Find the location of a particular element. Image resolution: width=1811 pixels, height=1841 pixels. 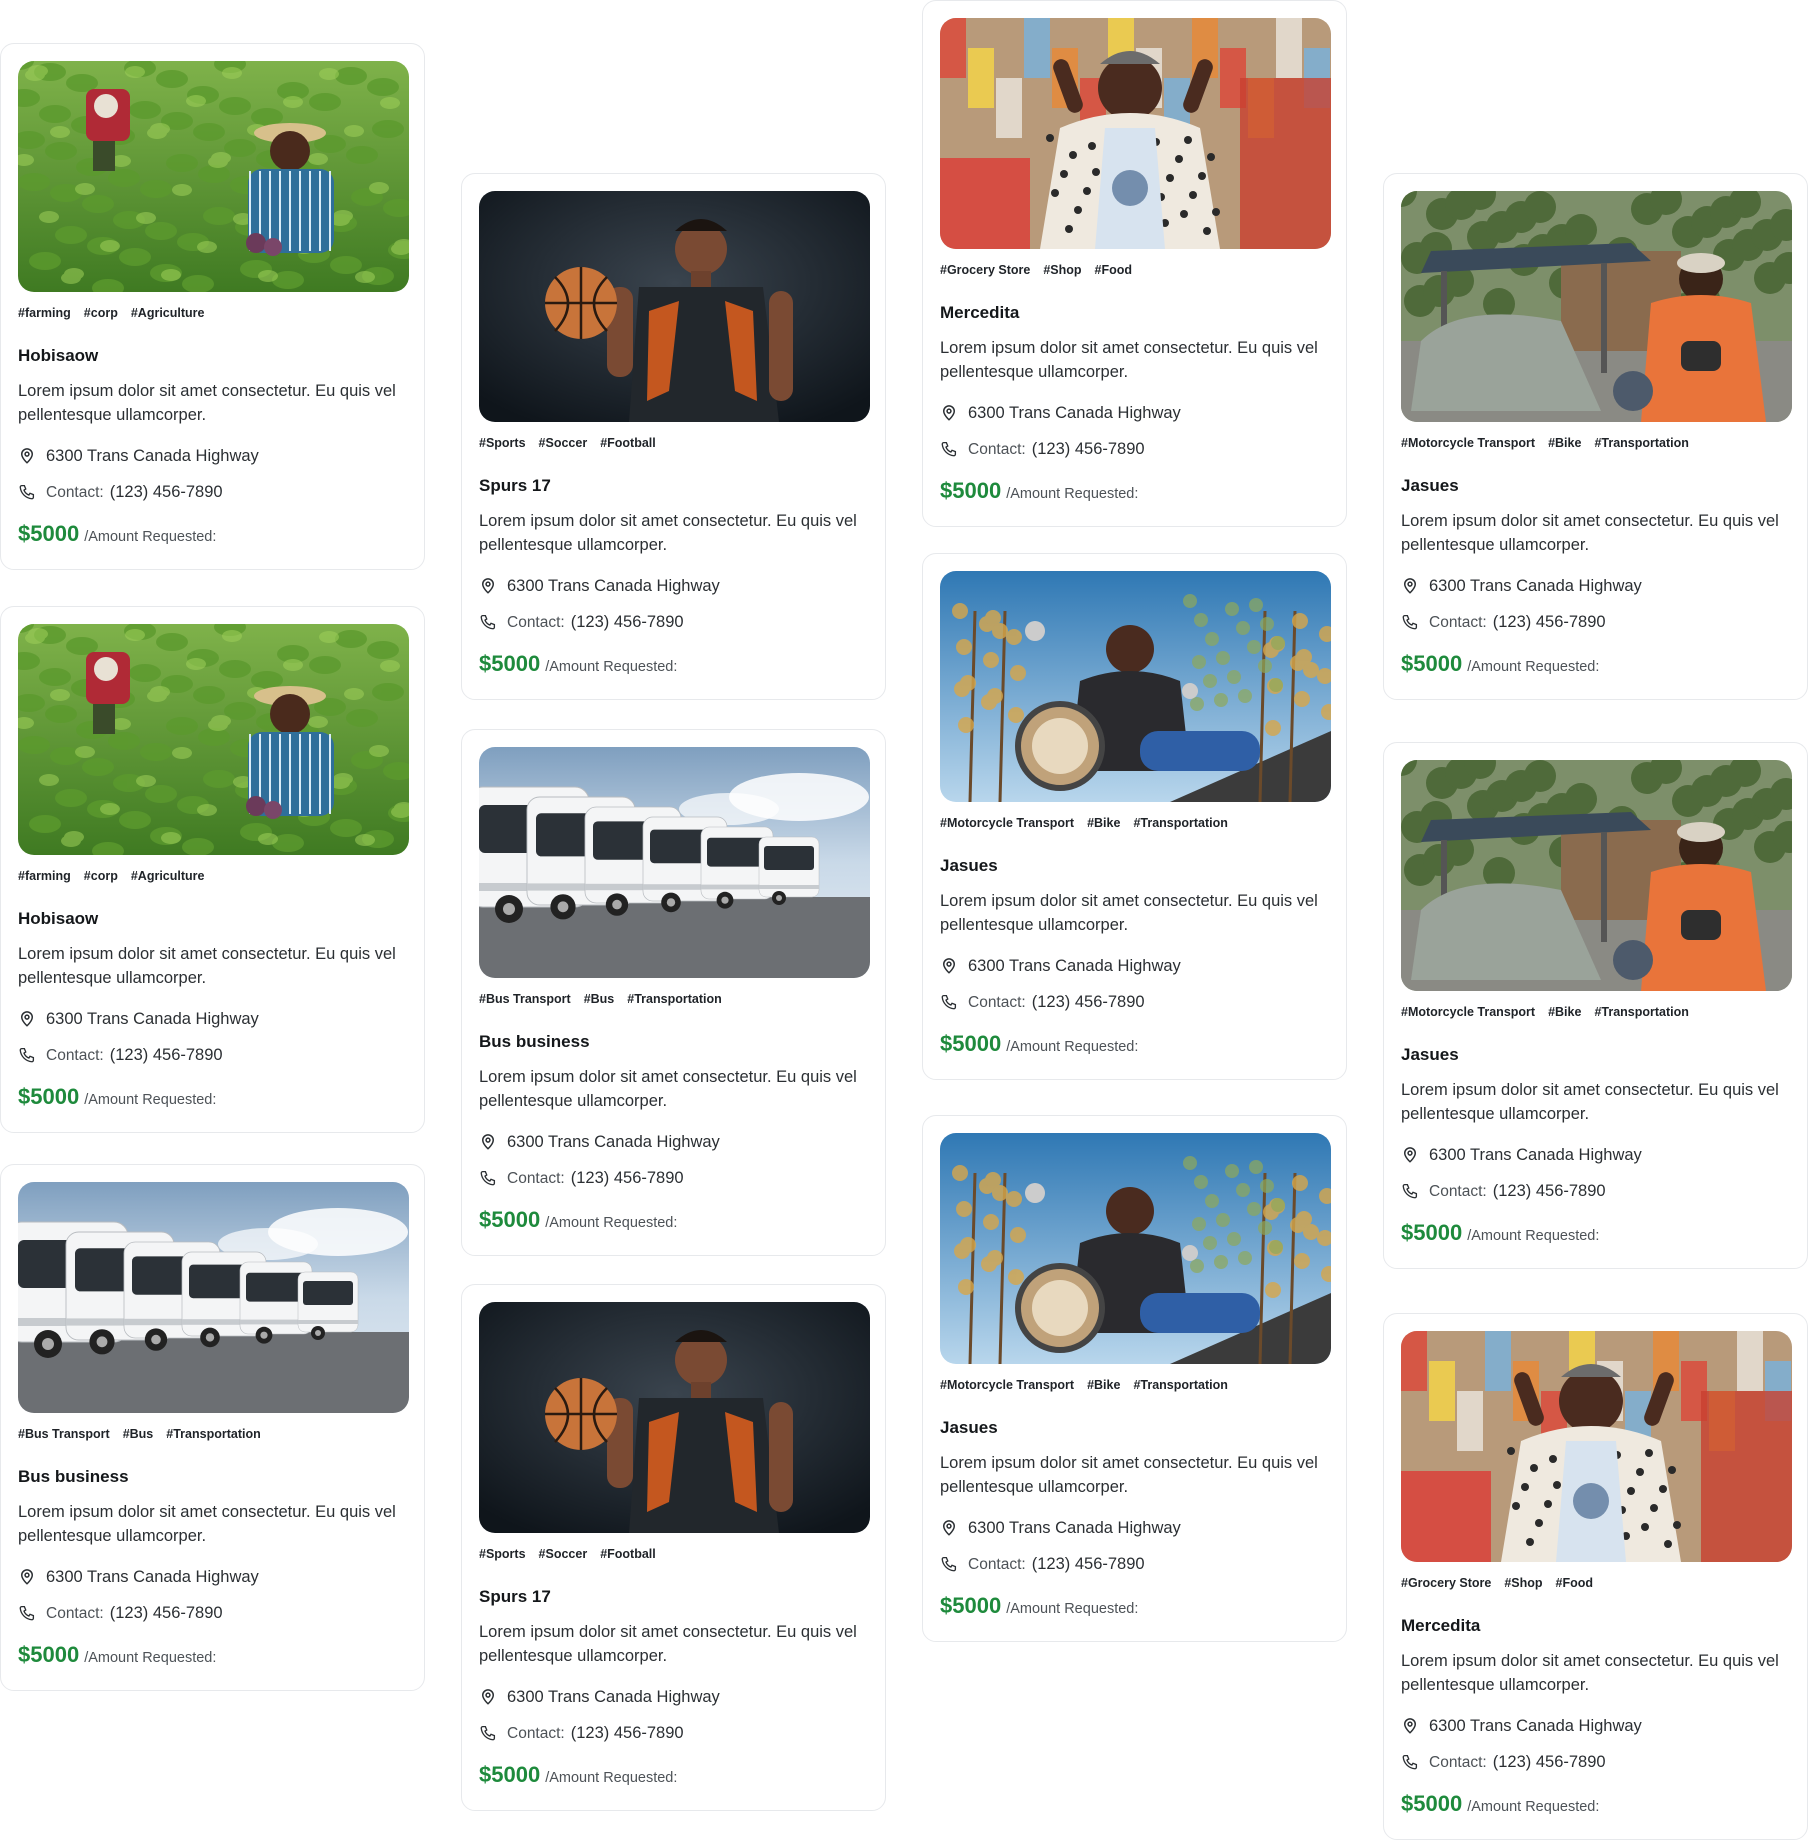

address-row: 6300 Trans Canada Highway is located at coordinates (1134, 1528).